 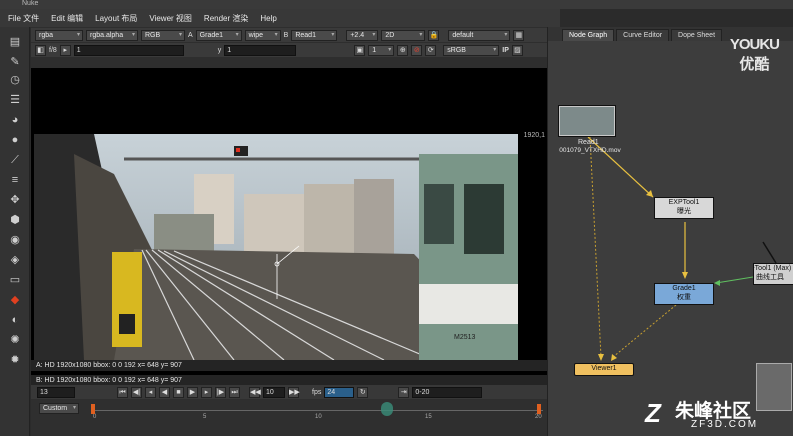 I want to click on train-number: M2513, so click(x=465, y=337).